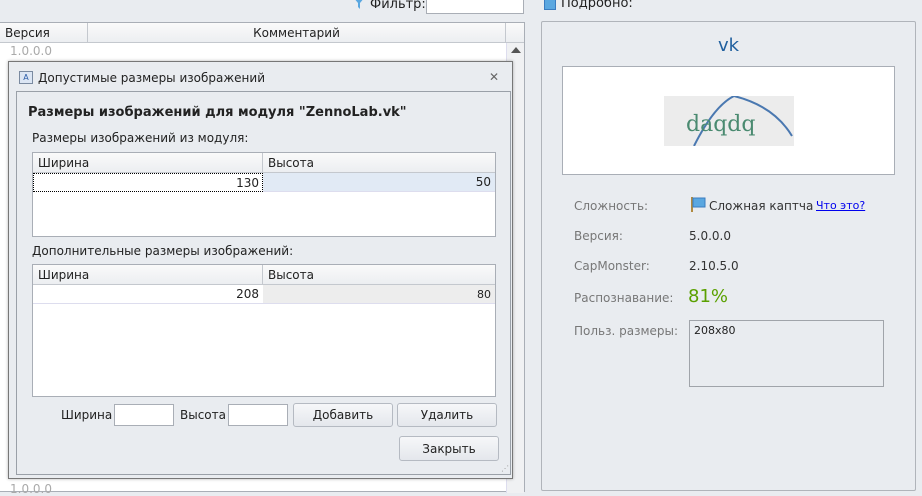 The height and width of the screenshot is (496, 922). What do you see at coordinates (728, 45) in the screenshot?
I see `module-name: vk` at bounding box center [728, 45].